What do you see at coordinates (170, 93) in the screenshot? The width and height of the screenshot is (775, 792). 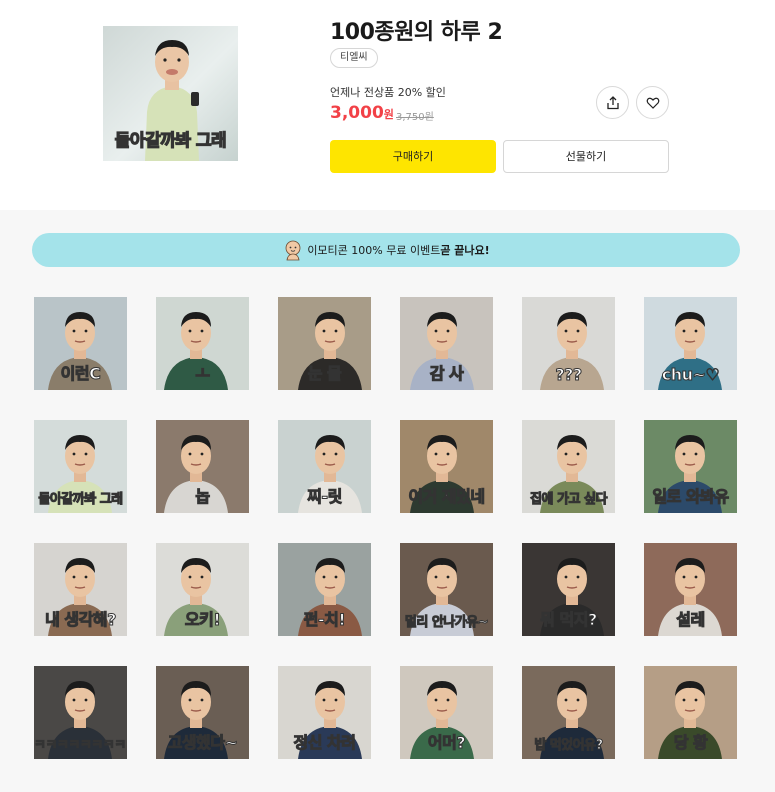 I see `product-thumbnail: 돌아갈까봐 그래` at bounding box center [170, 93].